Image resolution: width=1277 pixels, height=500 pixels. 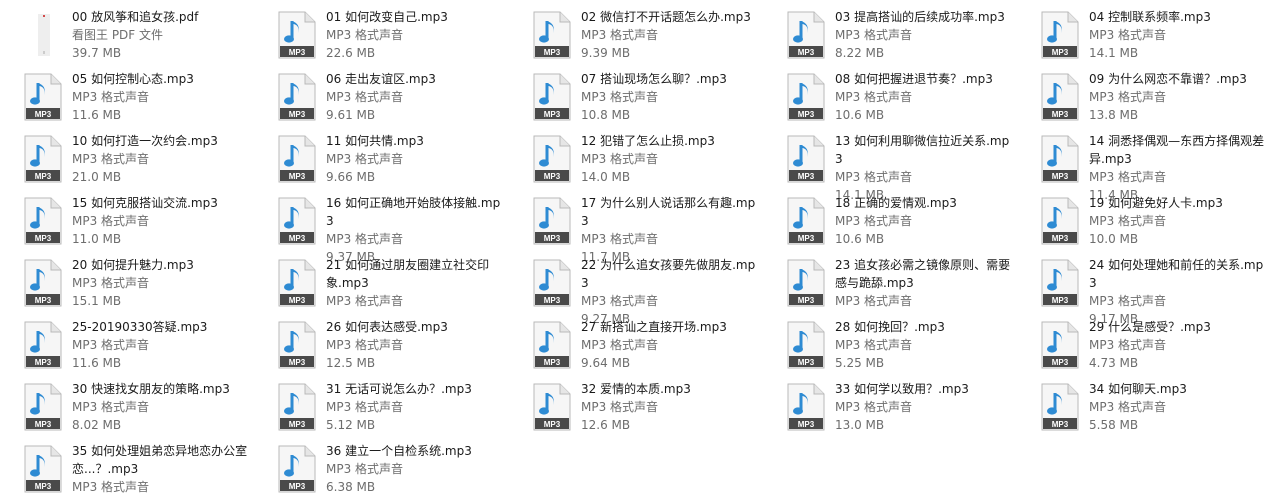 I want to click on file-item: MP3 01 如何改变自己.mp3 MP3 格式声音 22.6 MB, so click(x=379, y=37).